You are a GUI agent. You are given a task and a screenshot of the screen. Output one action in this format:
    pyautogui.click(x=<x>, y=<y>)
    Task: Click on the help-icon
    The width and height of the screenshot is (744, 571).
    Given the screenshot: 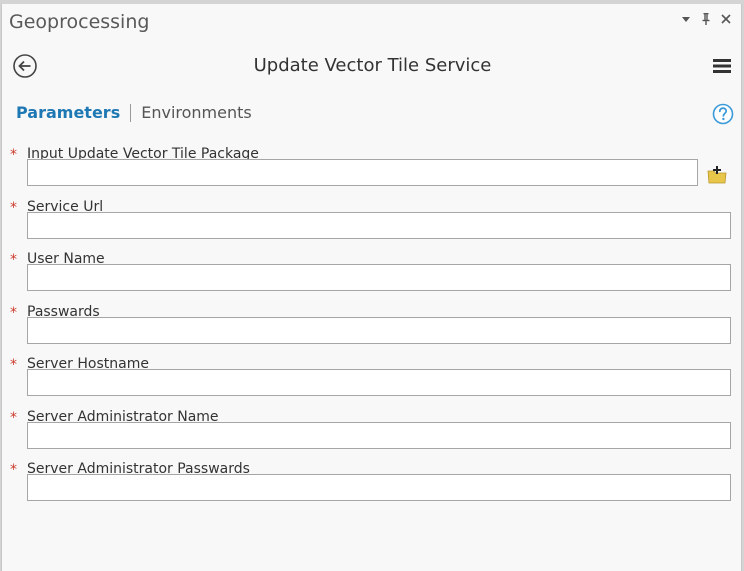 What is the action you would take?
    pyautogui.click(x=723, y=114)
    